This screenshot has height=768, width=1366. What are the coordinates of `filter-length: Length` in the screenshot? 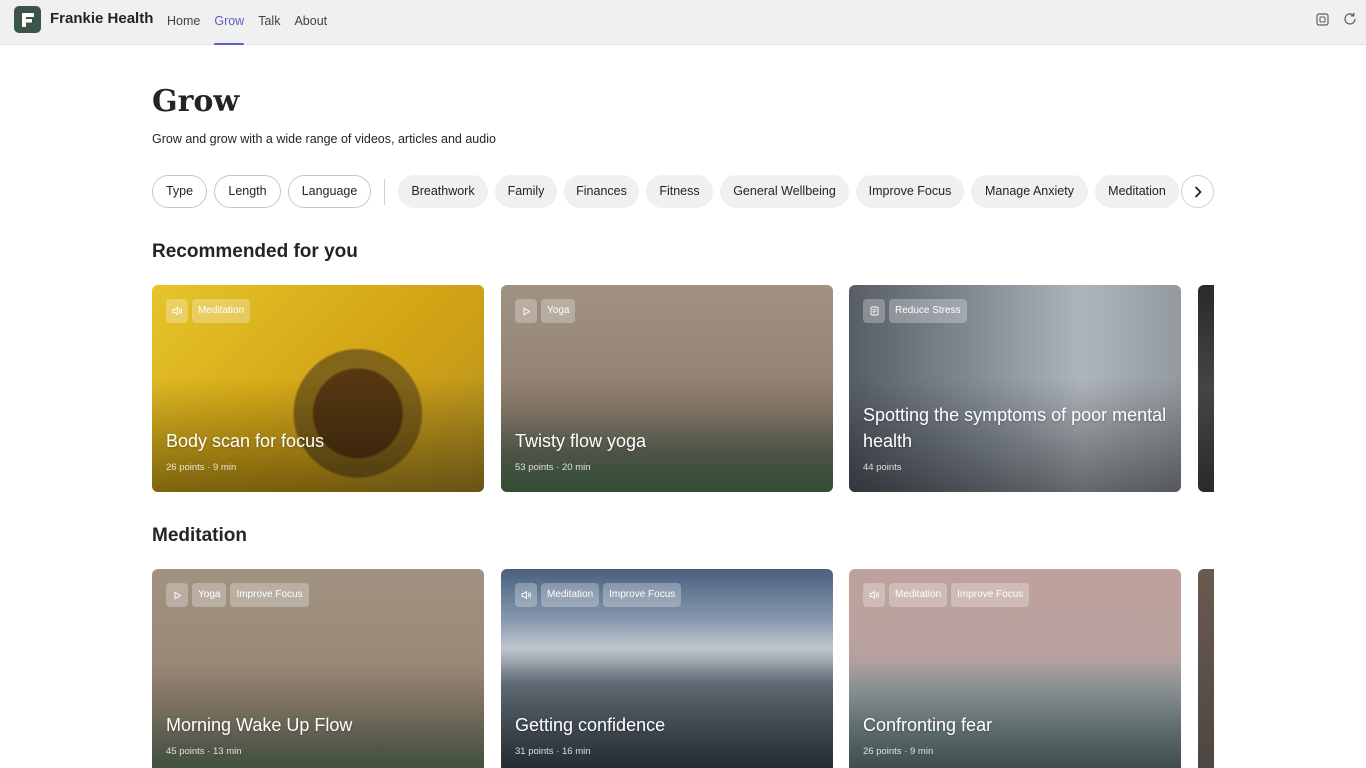 It's located at (247, 191).